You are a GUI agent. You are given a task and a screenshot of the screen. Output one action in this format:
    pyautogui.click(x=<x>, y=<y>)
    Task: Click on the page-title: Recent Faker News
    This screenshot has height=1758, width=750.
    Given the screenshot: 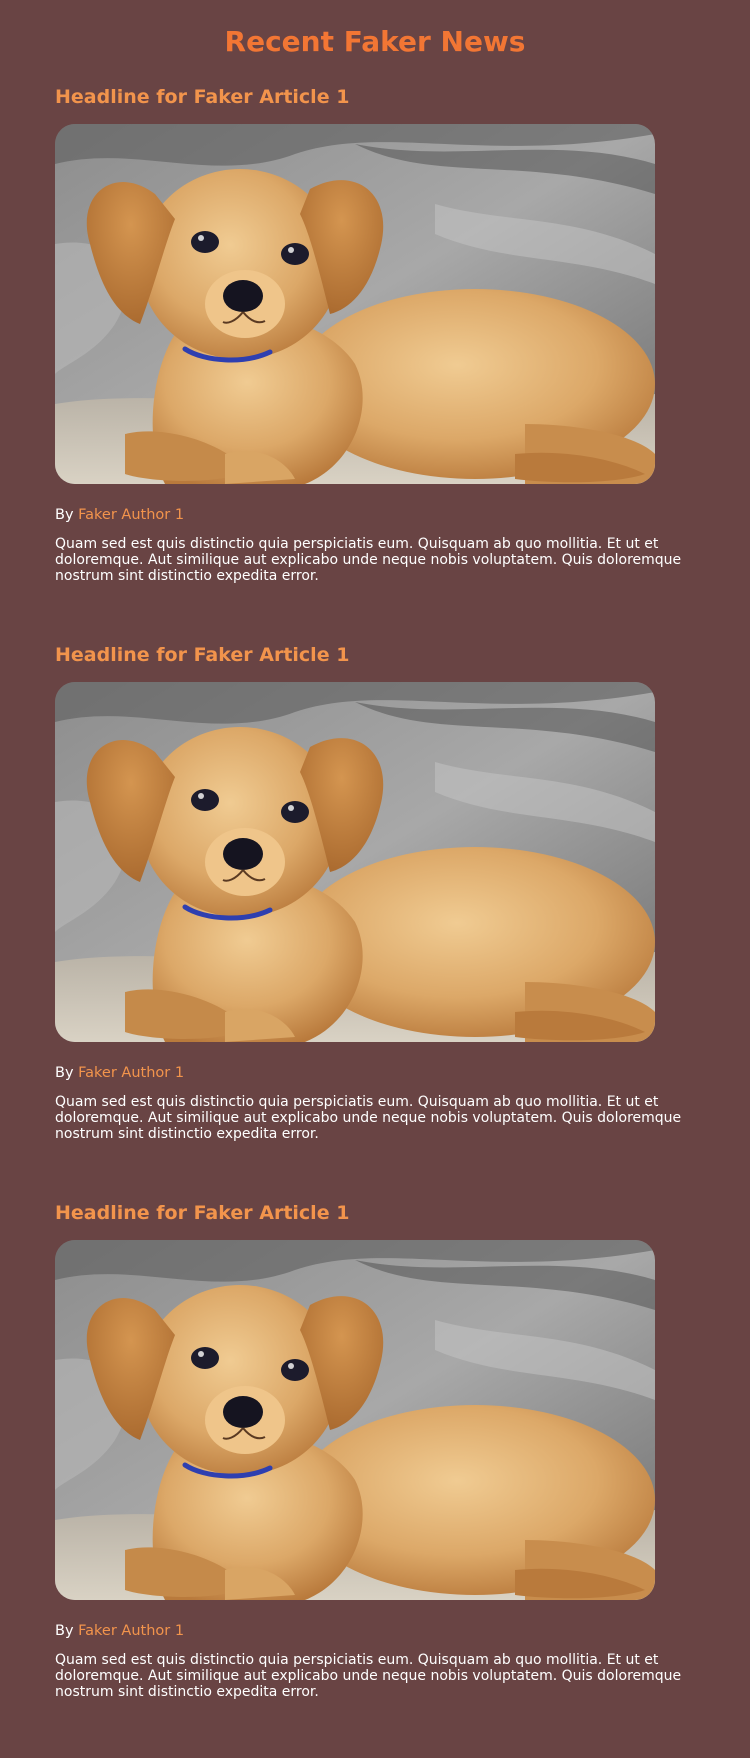 What is the action you would take?
    pyautogui.click(x=375, y=41)
    